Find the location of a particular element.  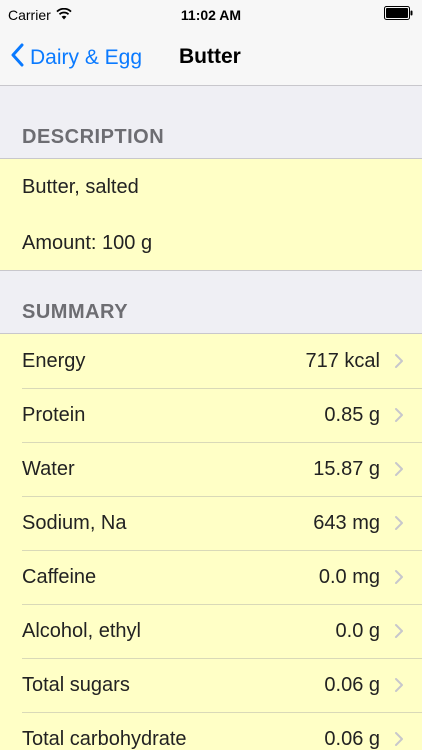

row-label: Energy is located at coordinates (54, 360).